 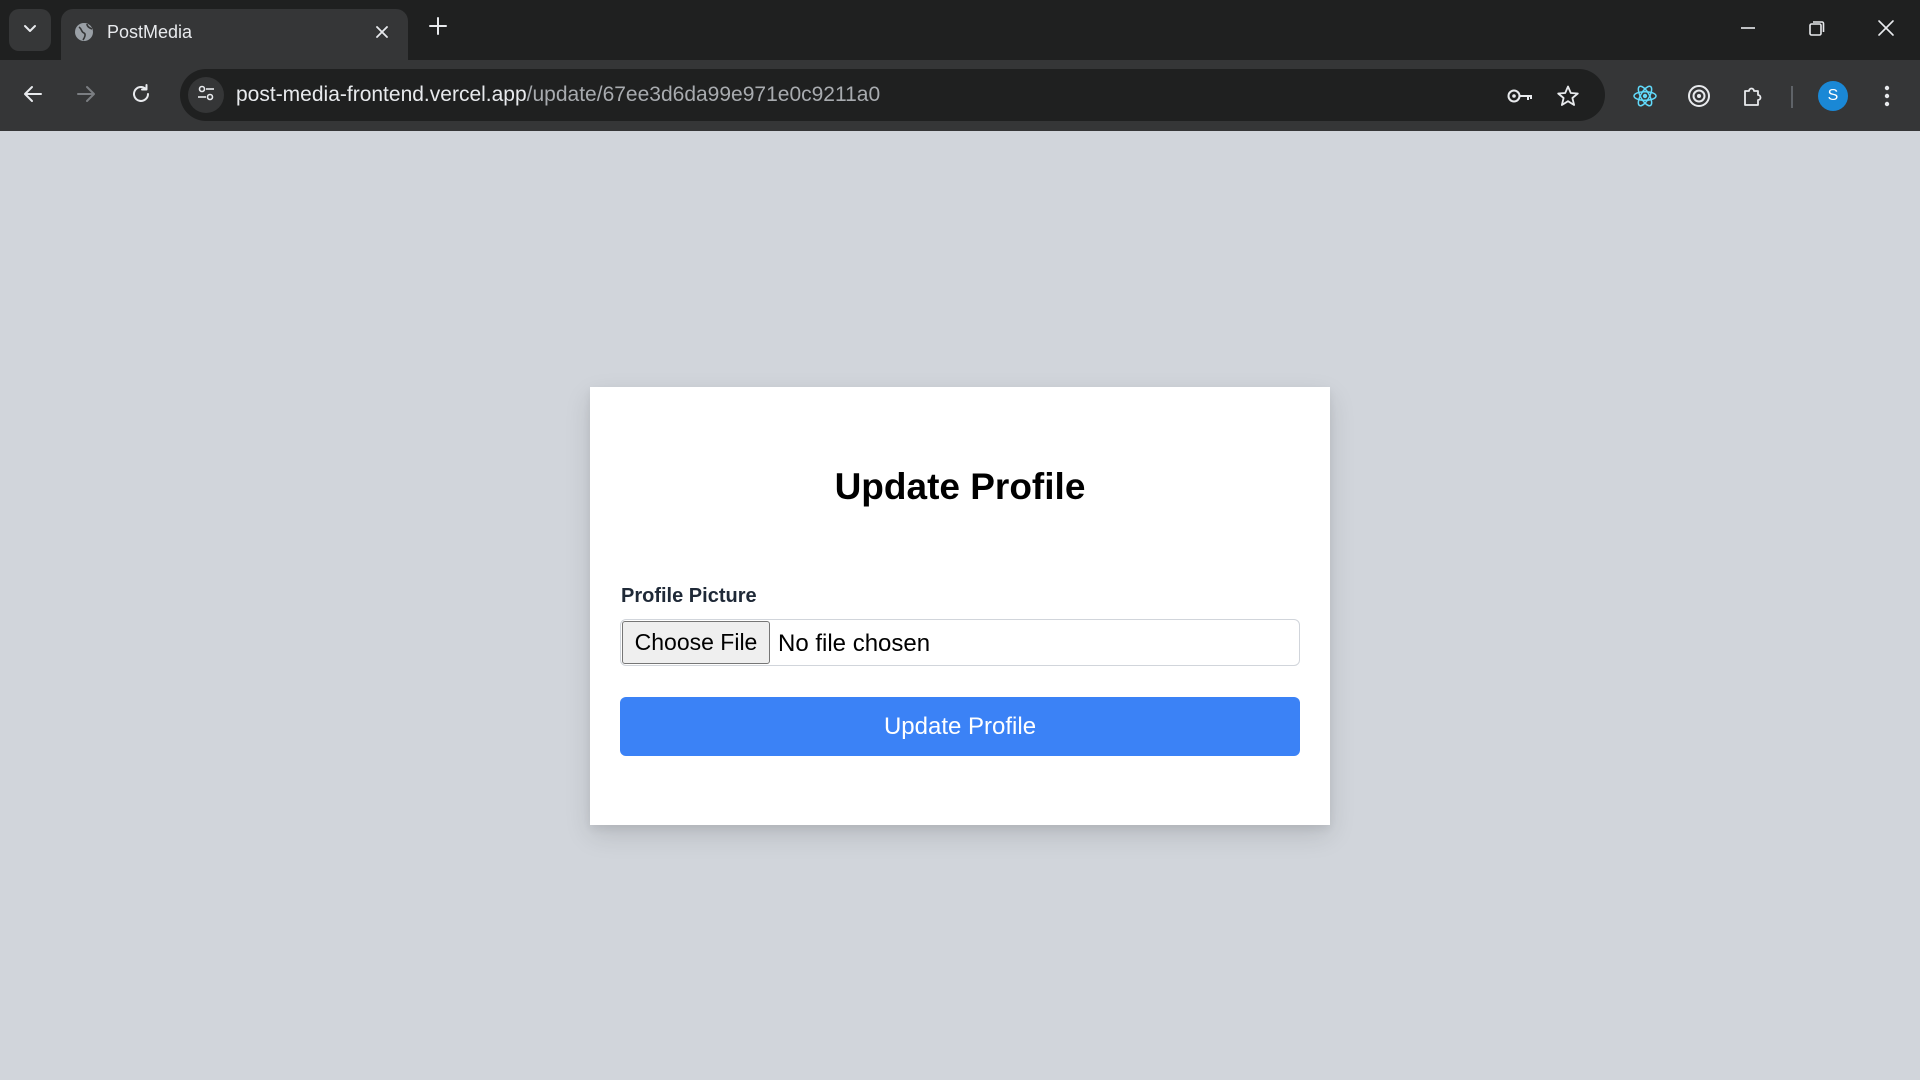 I want to click on restore-button, so click(x=1817, y=30).